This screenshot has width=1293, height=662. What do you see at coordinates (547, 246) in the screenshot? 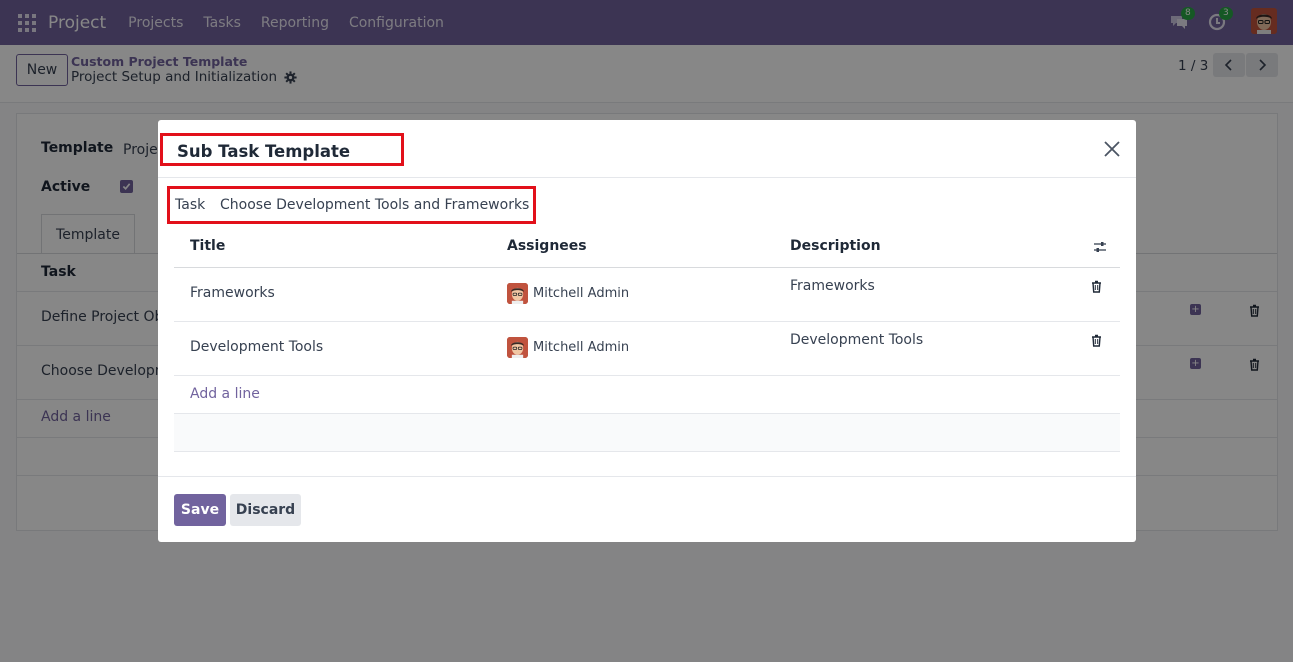
I see `column-assignees: Assignees` at bounding box center [547, 246].